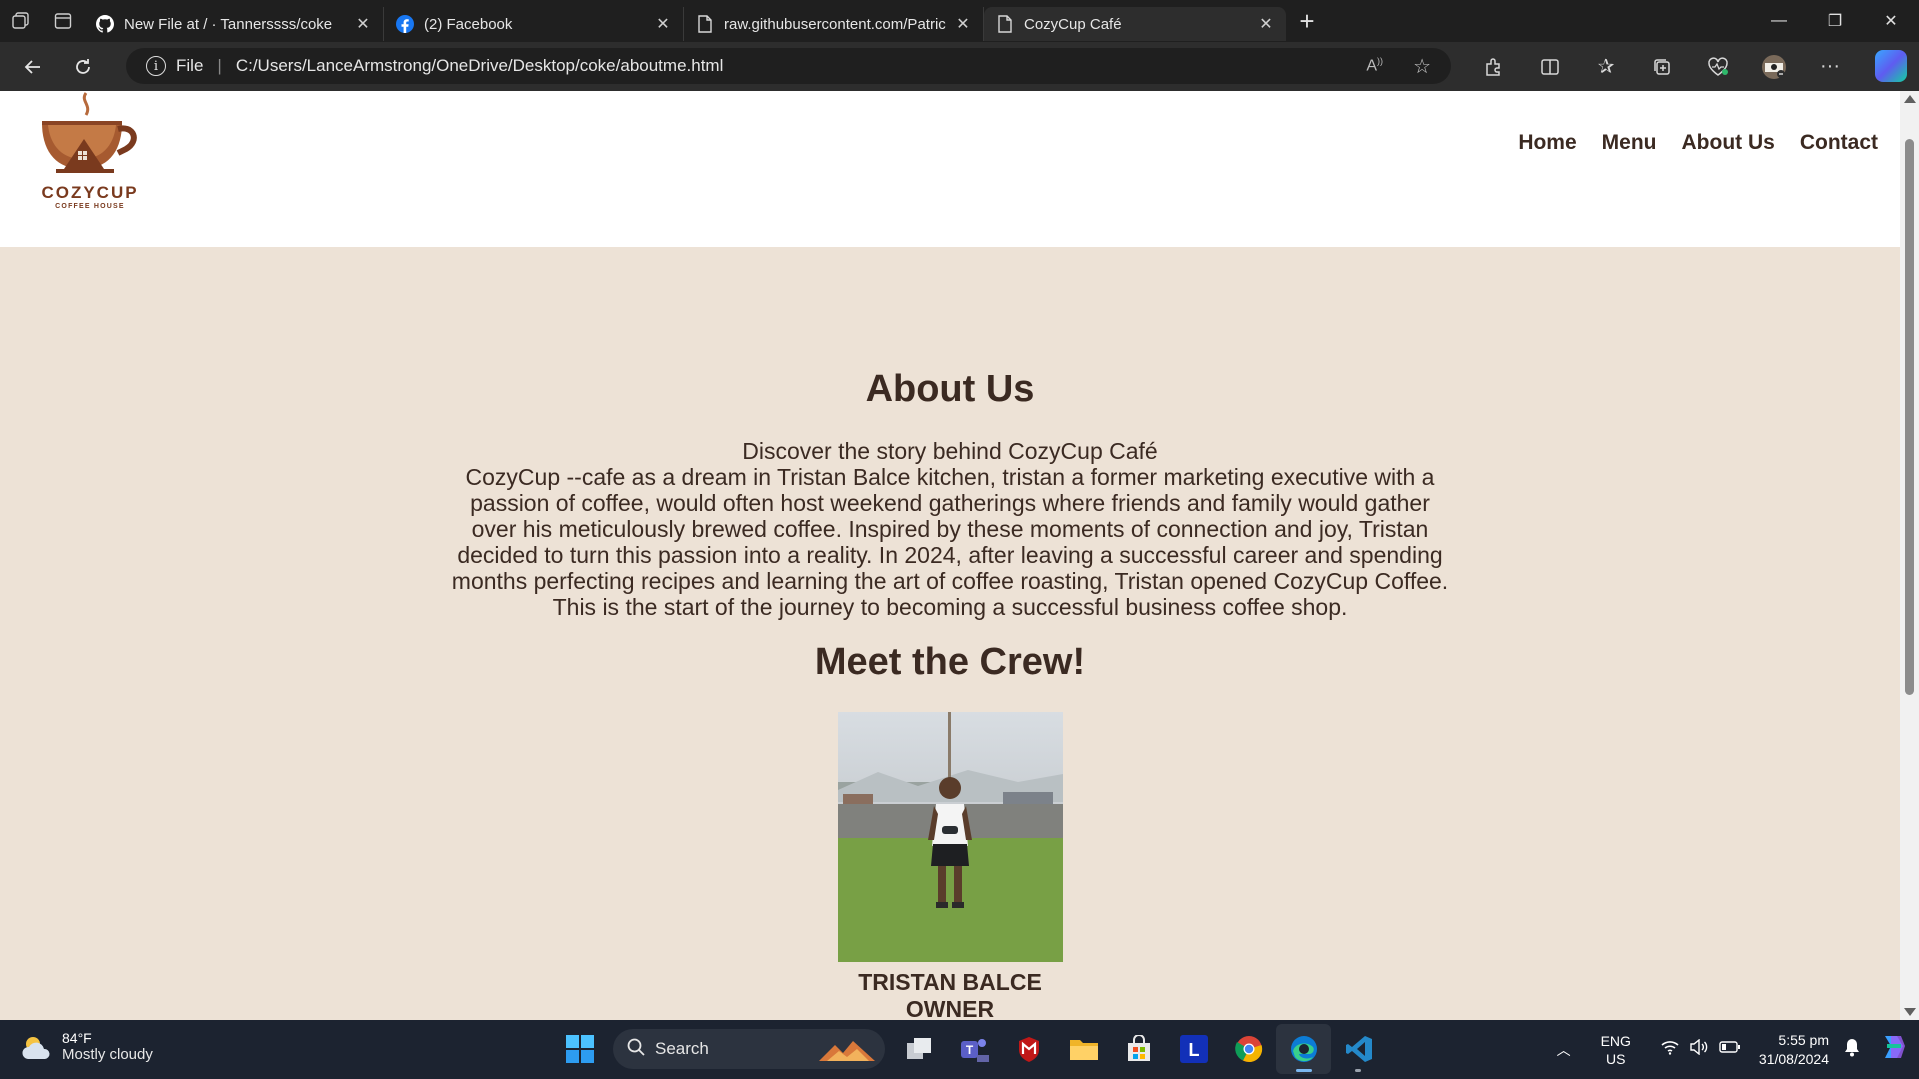  I want to click on back-arrow-icon, so click(33, 67).